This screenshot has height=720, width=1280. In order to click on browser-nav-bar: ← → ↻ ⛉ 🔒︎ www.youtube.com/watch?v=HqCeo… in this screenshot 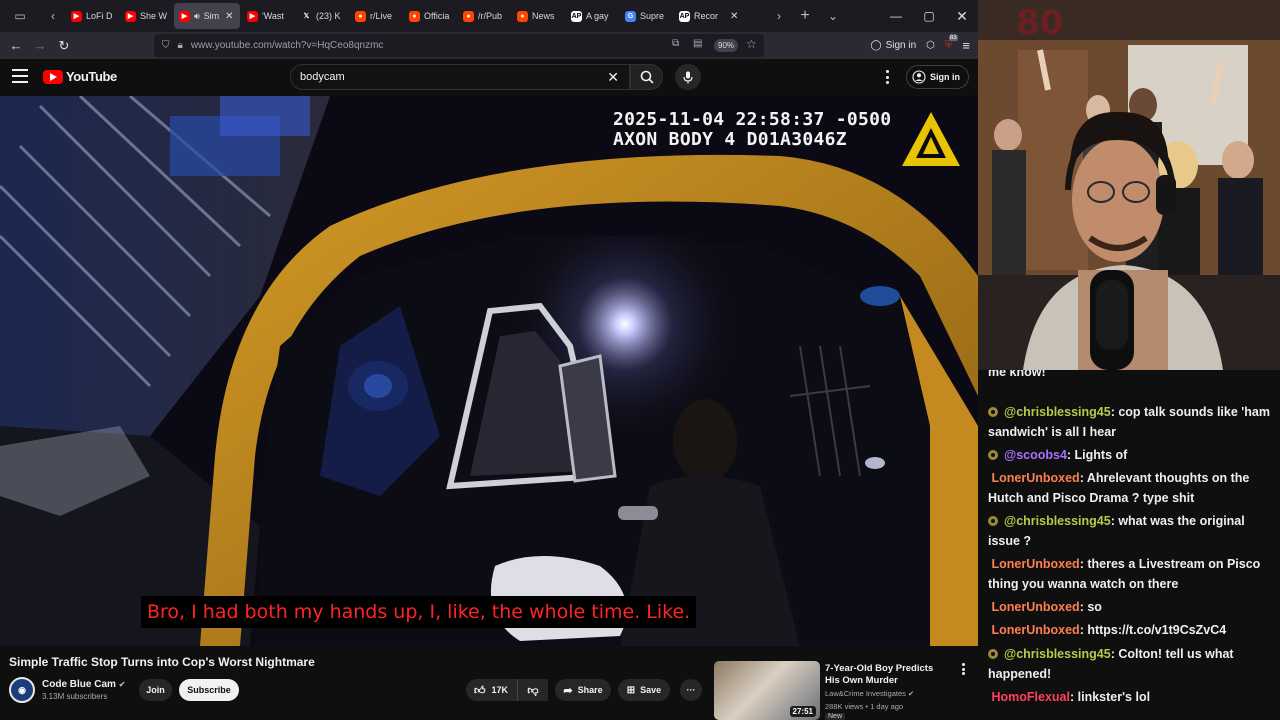, I will do `click(489, 45)`.